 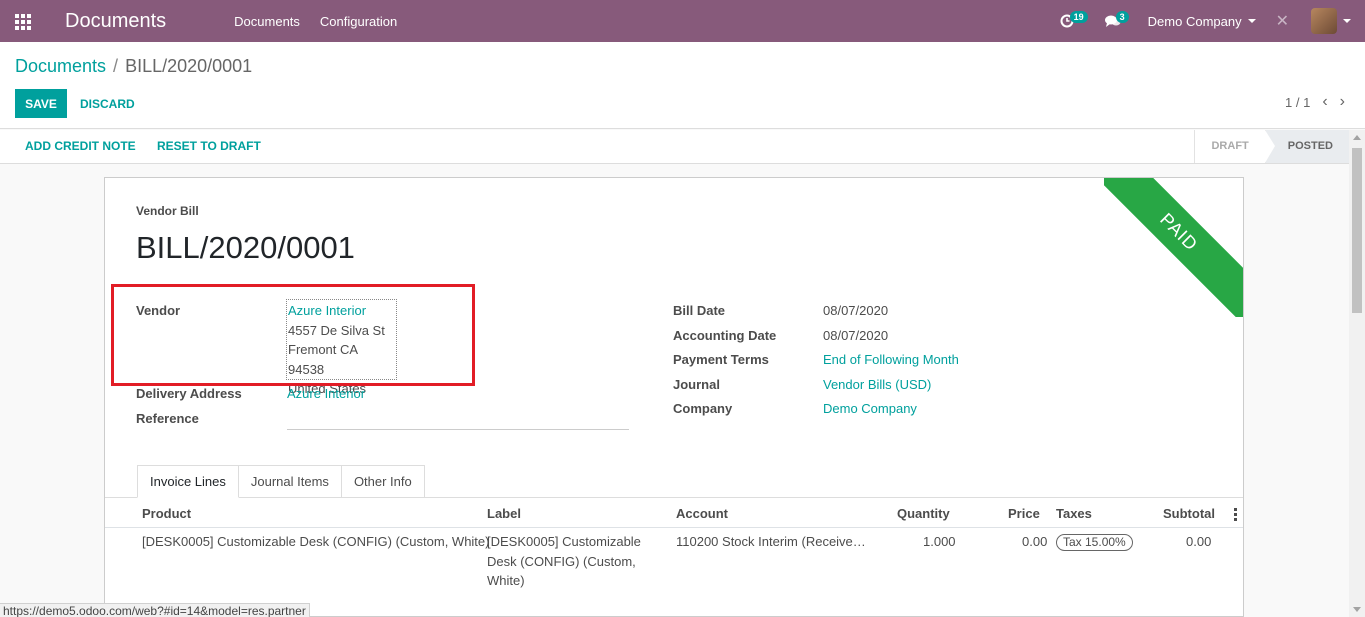 I want to click on tab-other-info: Other Info, so click(x=383, y=481).